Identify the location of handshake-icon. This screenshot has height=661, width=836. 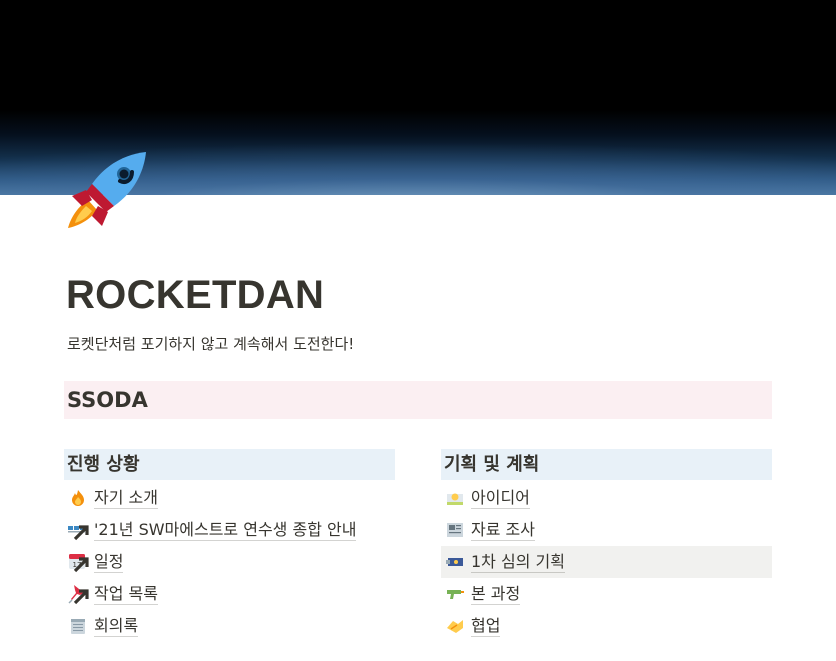
(455, 626).